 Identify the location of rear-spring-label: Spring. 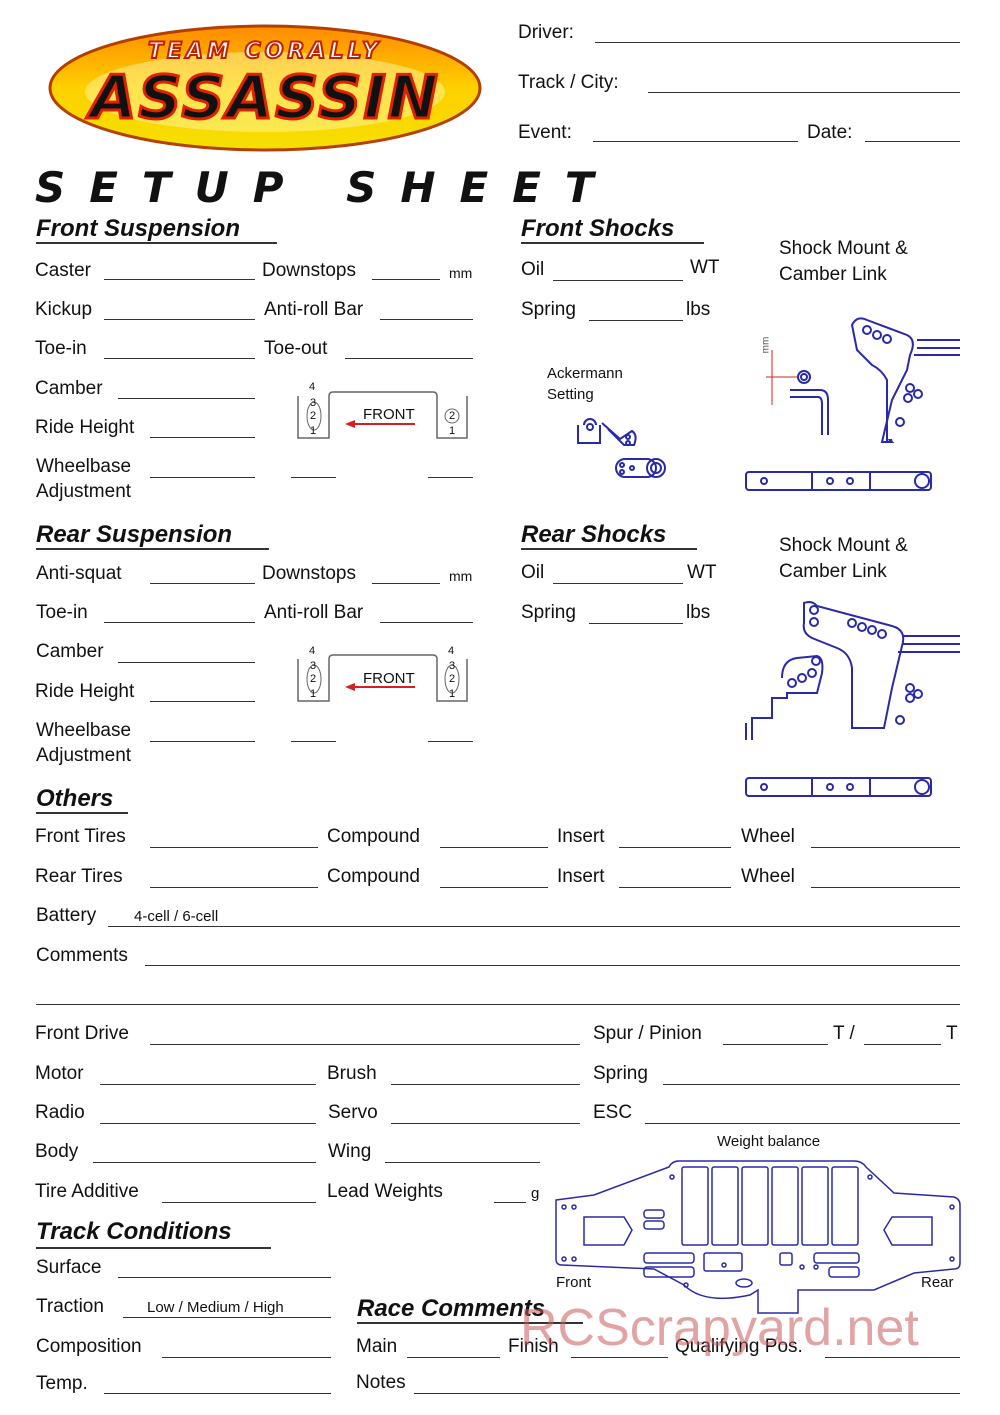
(548, 612).